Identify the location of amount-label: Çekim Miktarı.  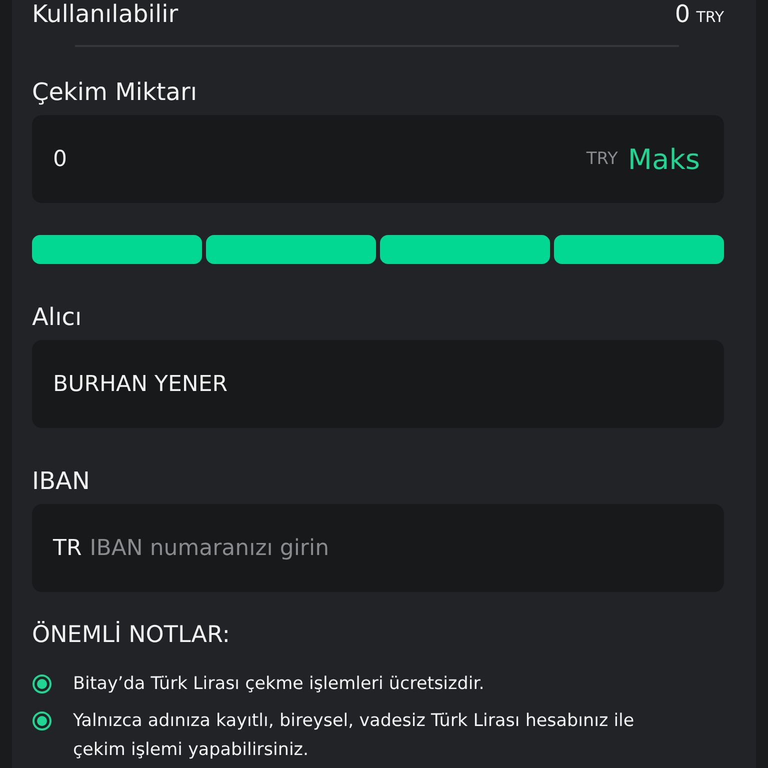
(115, 92).